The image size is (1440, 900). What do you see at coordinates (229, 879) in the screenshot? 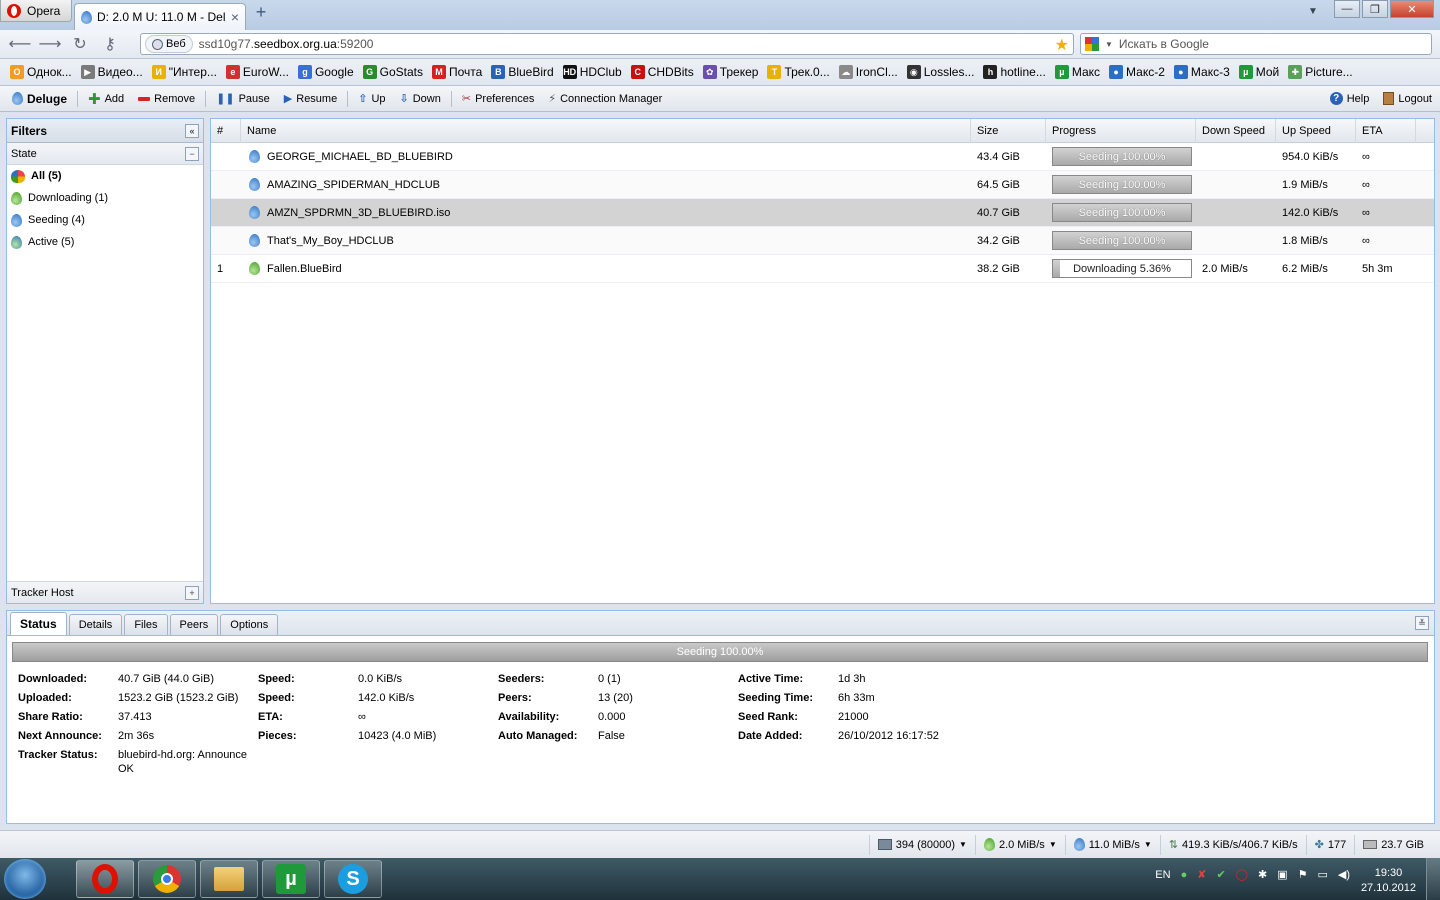
I see `taskbar-explorer` at bounding box center [229, 879].